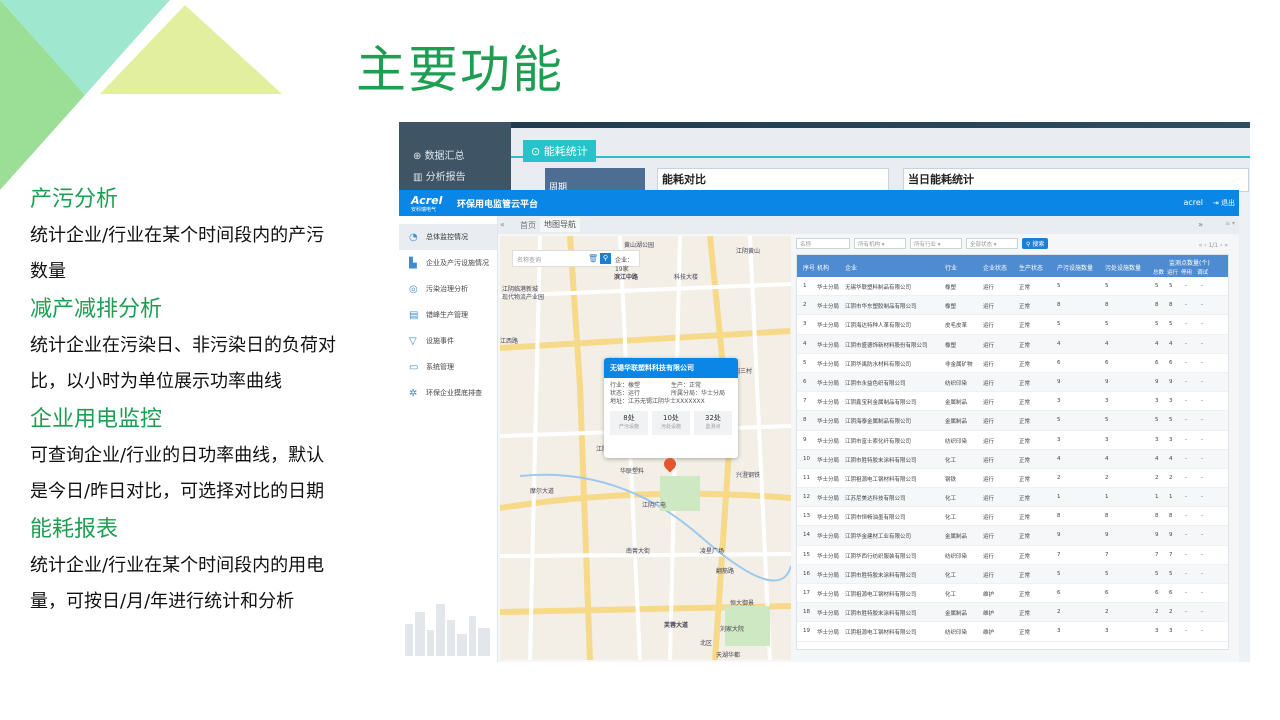 The image size is (1280, 720). What do you see at coordinates (1012, 306) in the screenshot?
I see `table-row: 2 华士分局 江阴市华东塑胶制品有限公司 橡塑 运行 正常 8 8 8 8 - -` at bounding box center [1012, 306].